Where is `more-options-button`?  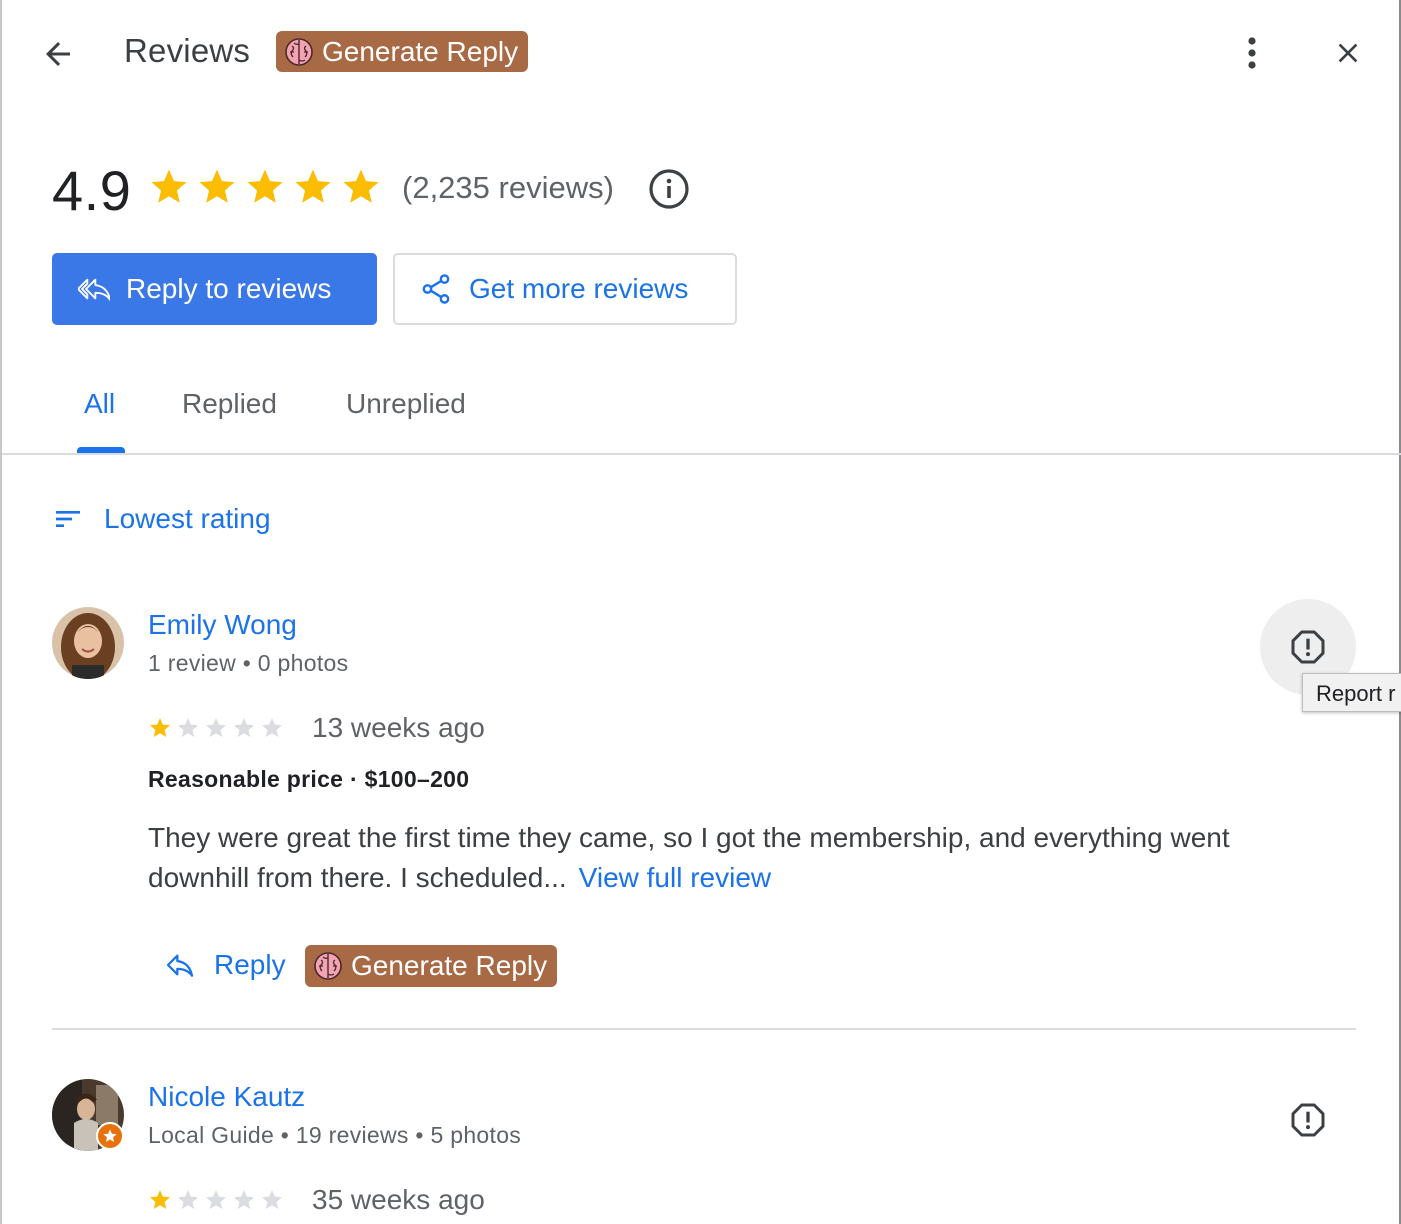 more-options-button is located at coordinates (1252, 53).